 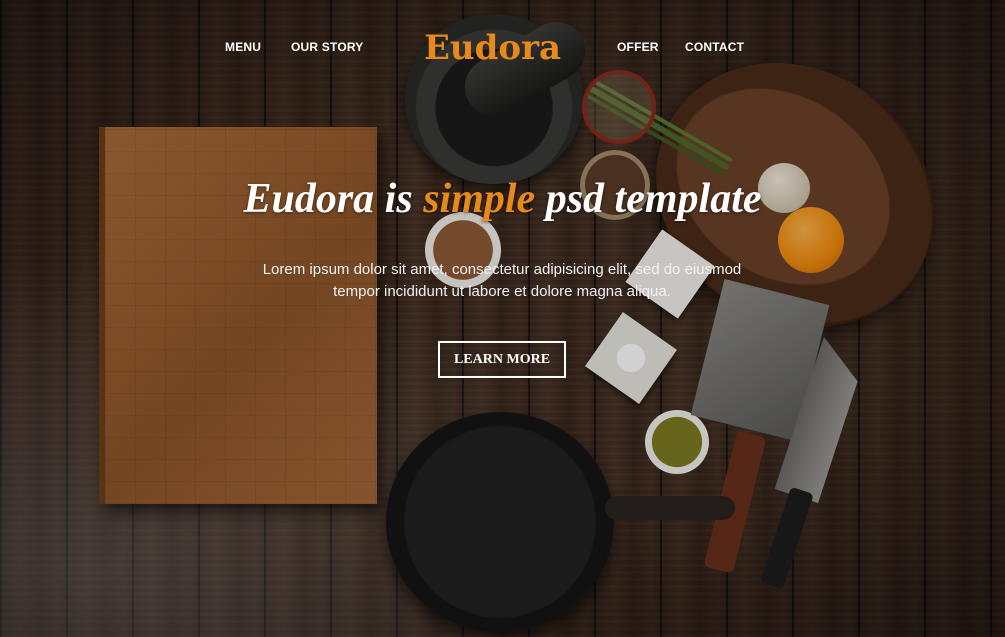 I want to click on hero-headline: Eudora is simple psd template, so click(x=502, y=199).